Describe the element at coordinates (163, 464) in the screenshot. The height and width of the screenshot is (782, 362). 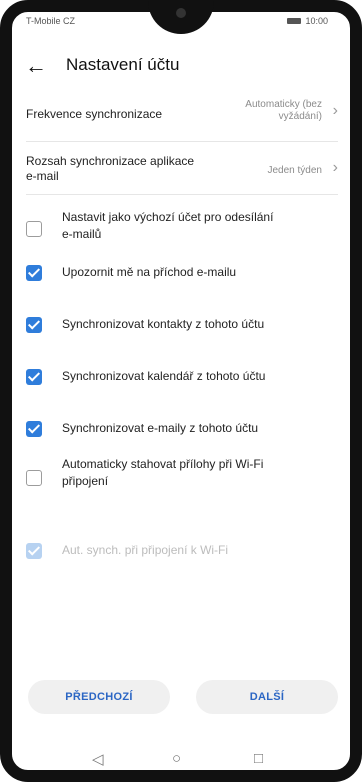
I see `check-label-line1: Automaticky stahovat přílohy při Wi-Fi` at that location.